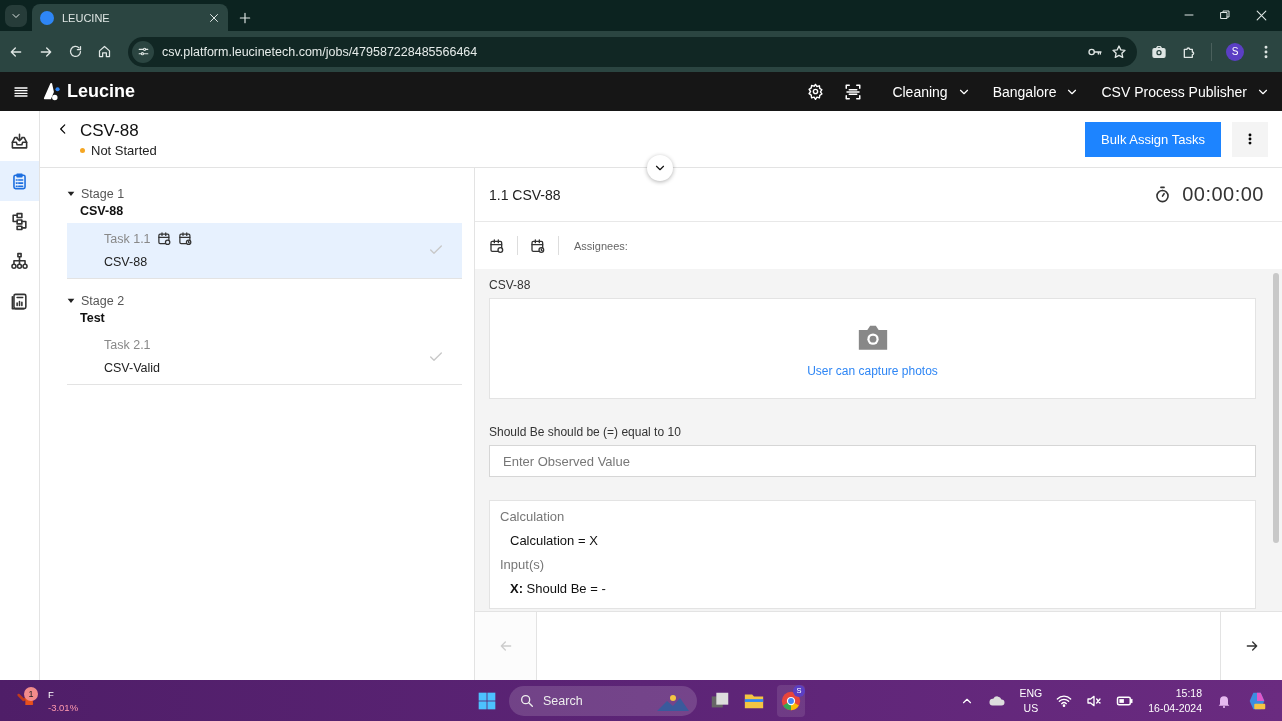 The height and width of the screenshot is (721, 1282). I want to click on calculation-expression: Calculation = X, so click(554, 540).